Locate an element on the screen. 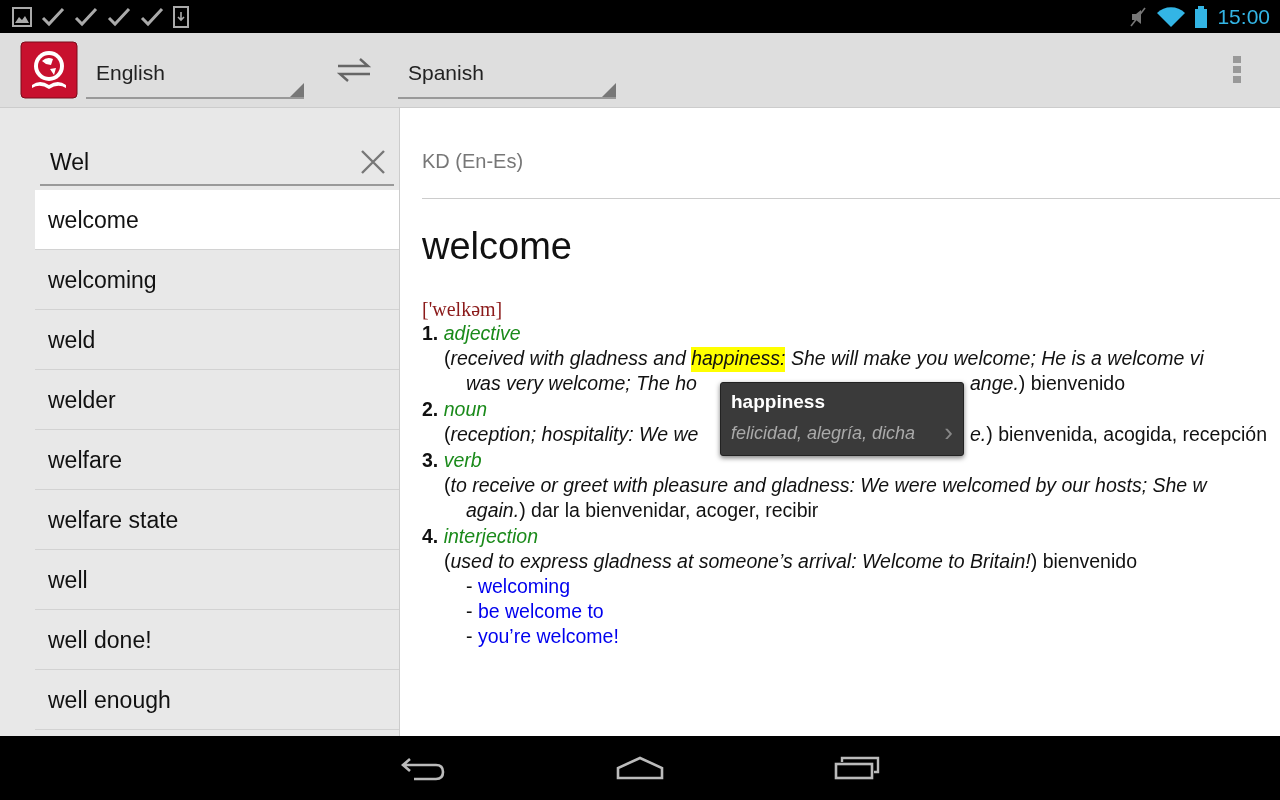 The height and width of the screenshot is (800, 1280). sense-number: 2. is located at coordinates (430, 409).